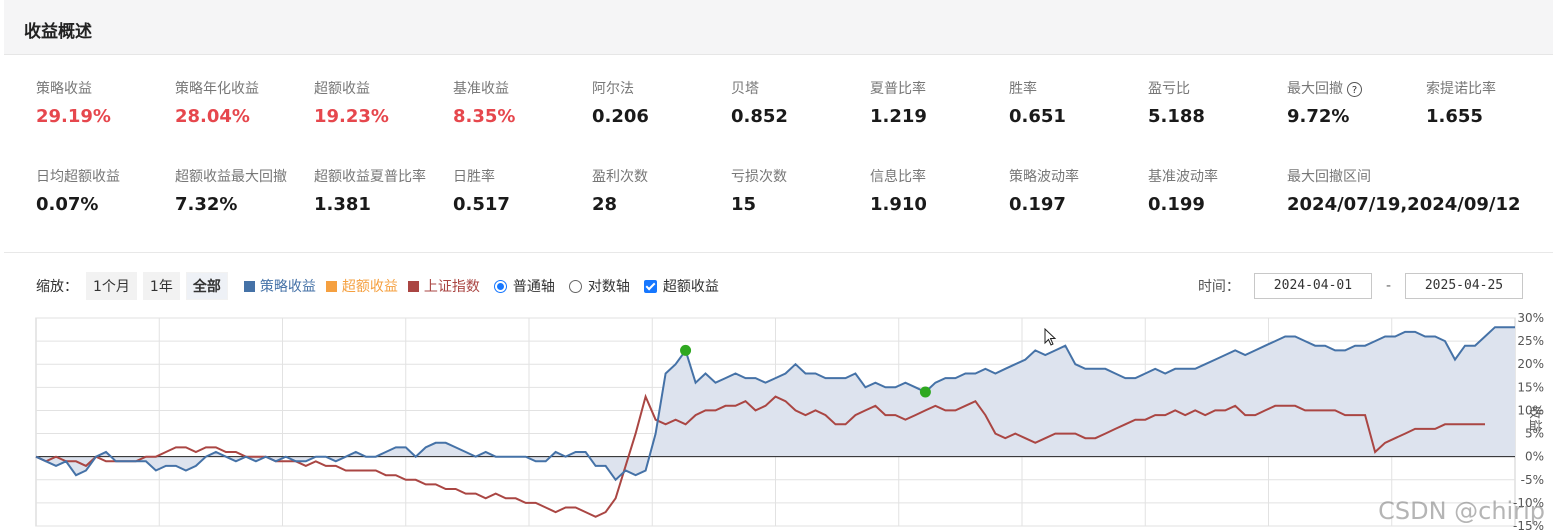 The width and height of the screenshot is (1555, 531). I want to click on metric-label: 阿尔法, so click(613, 89).